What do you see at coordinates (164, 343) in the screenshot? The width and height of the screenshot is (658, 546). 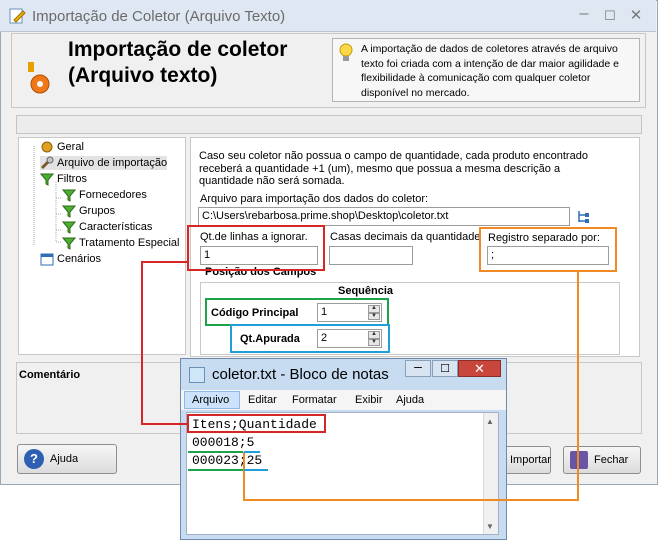 I see `annotation-red-line` at bounding box center [164, 343].